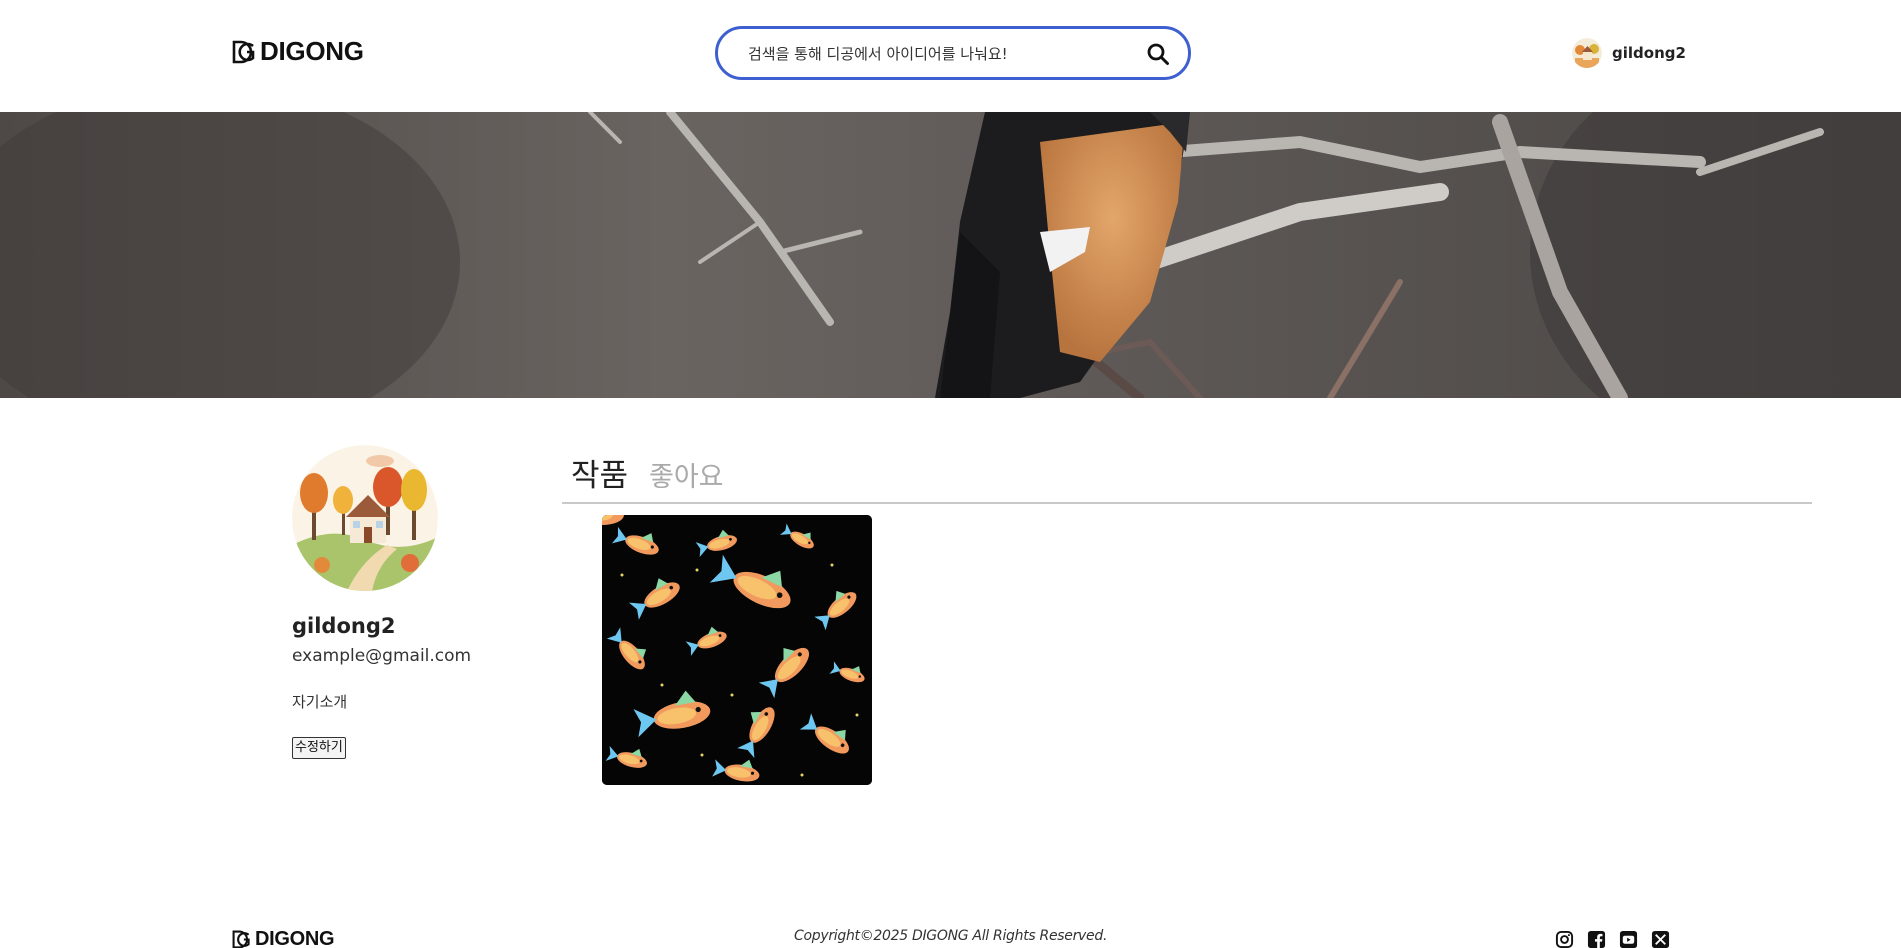  I want to click on logo-text: DIGONG, so click(312, 51).